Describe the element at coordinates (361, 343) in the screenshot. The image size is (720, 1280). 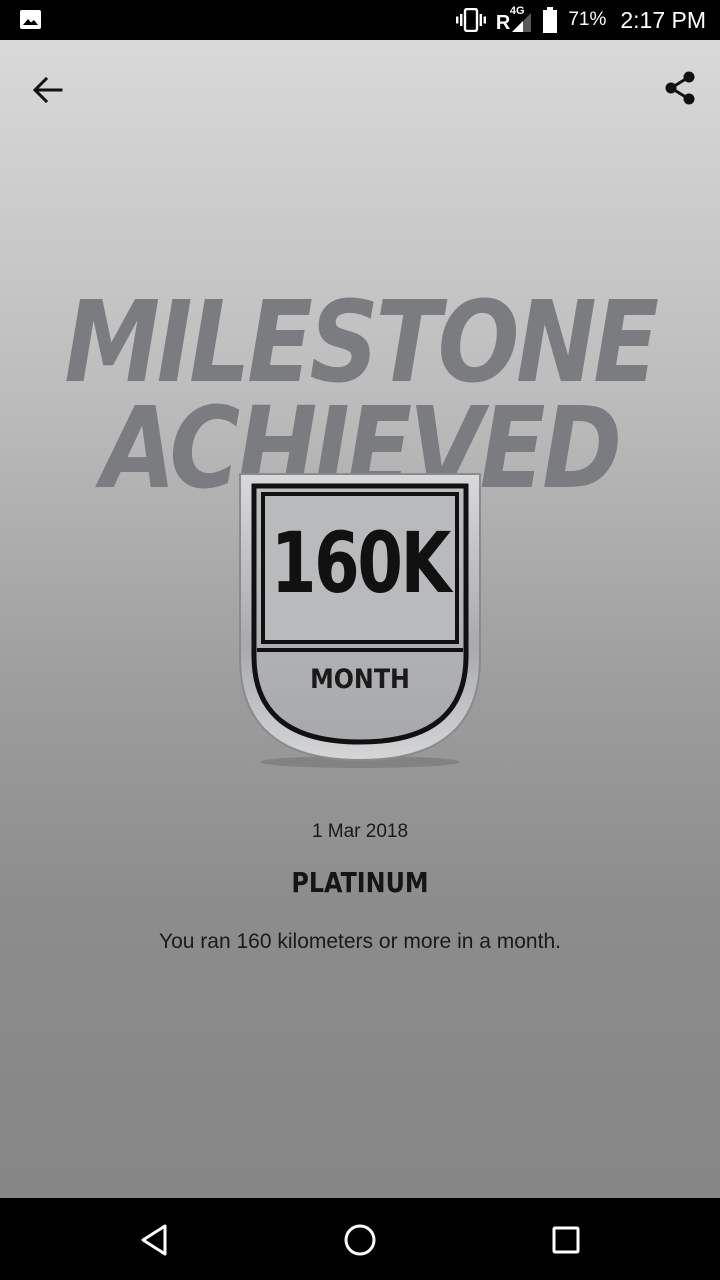
I see `headline-line-1: MILESTONE` at that location.